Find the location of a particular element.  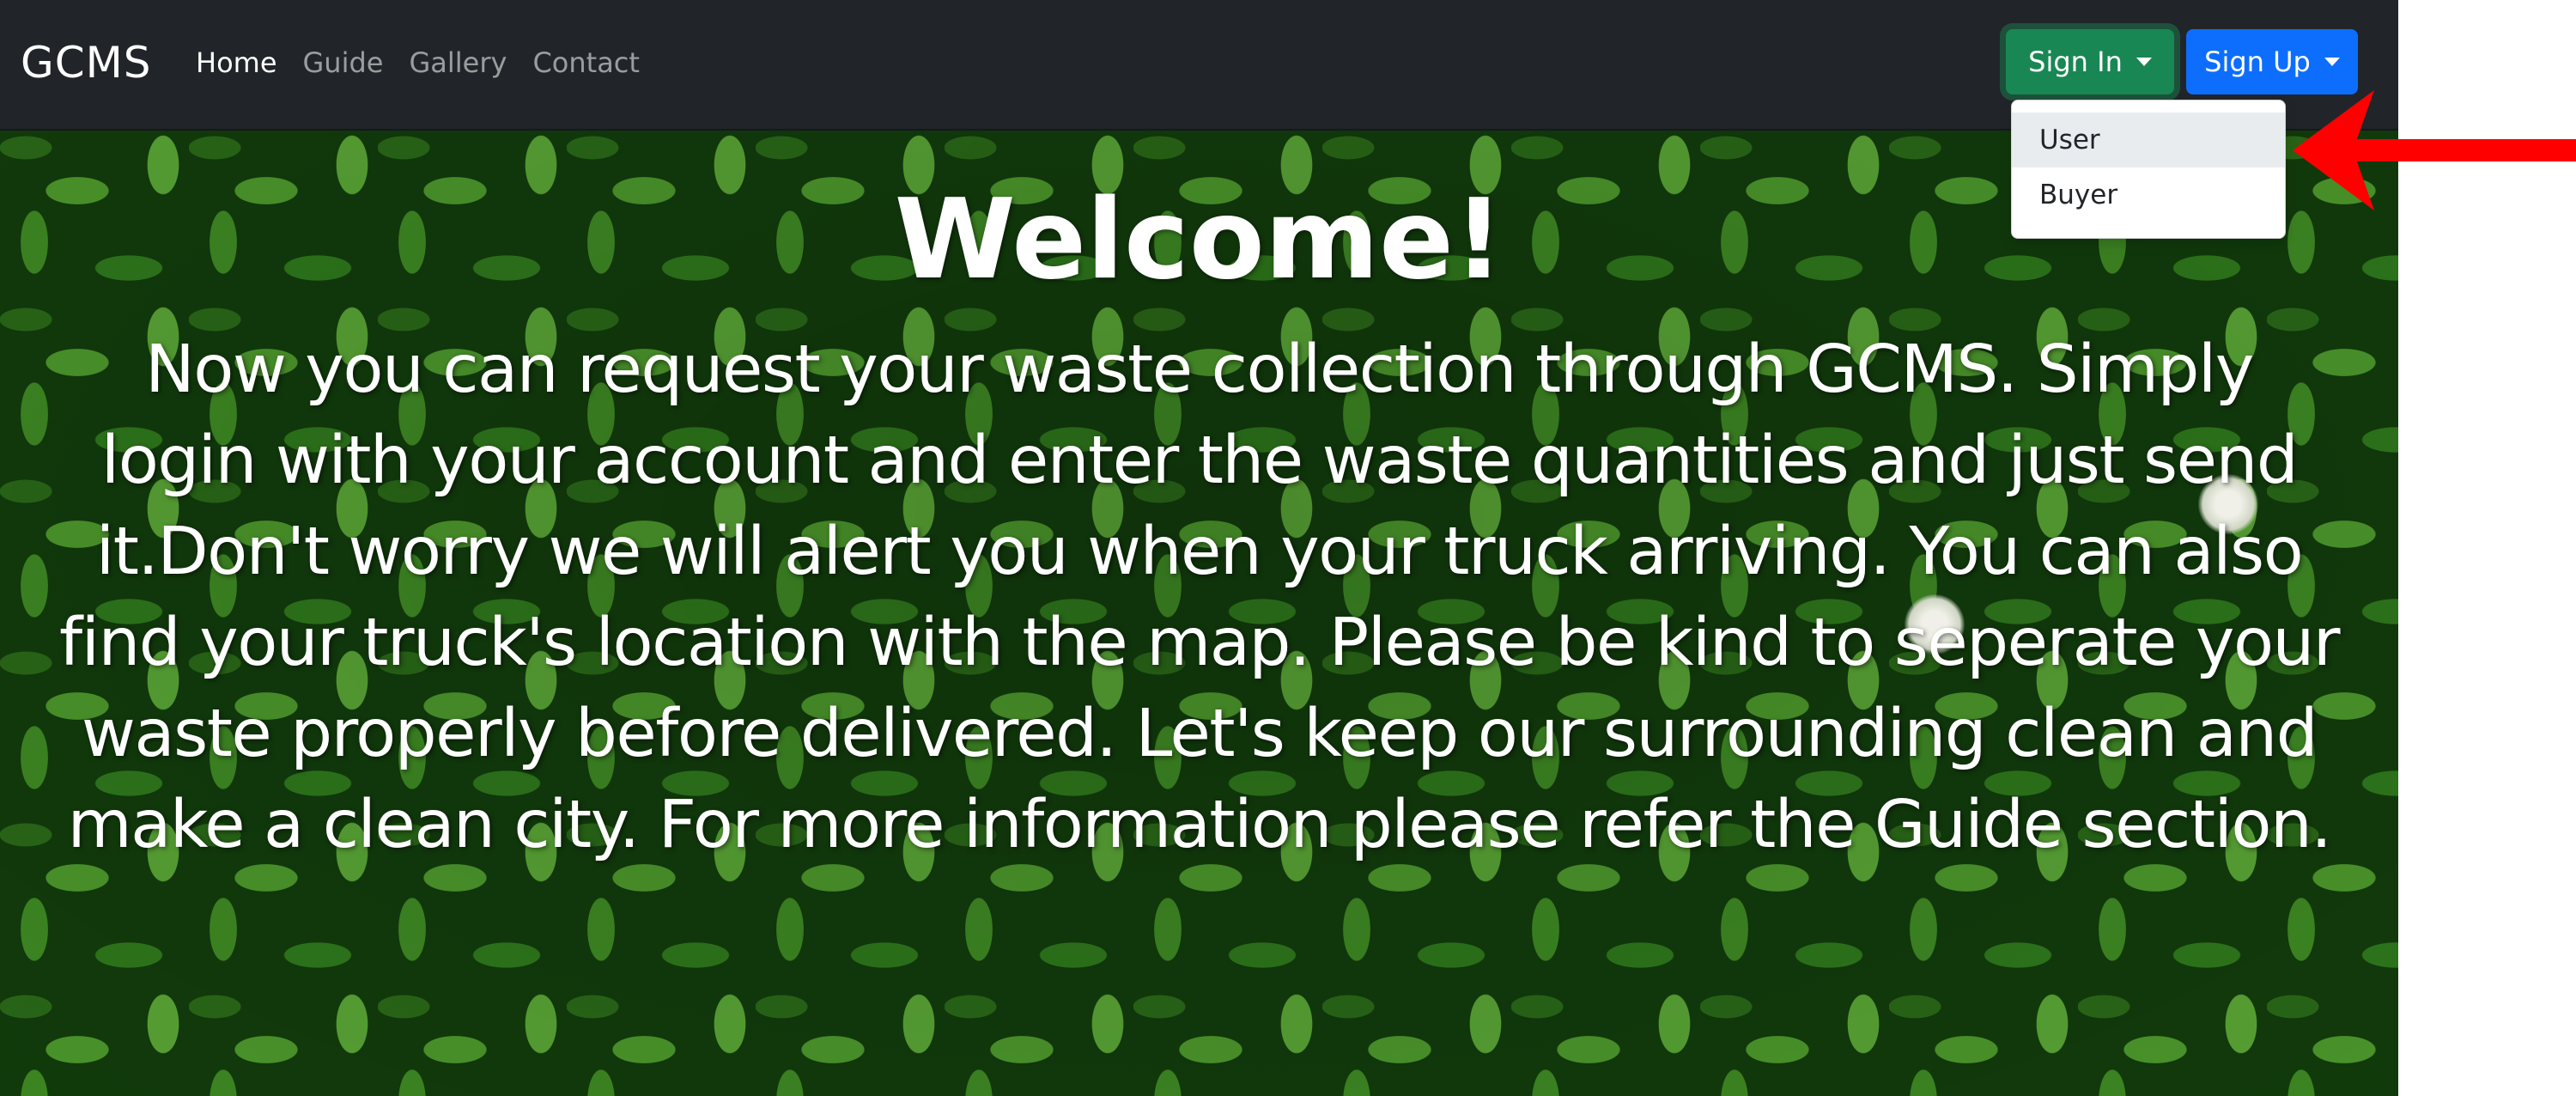

nav-link-guide: Guide is located at coordinates (344, 62).